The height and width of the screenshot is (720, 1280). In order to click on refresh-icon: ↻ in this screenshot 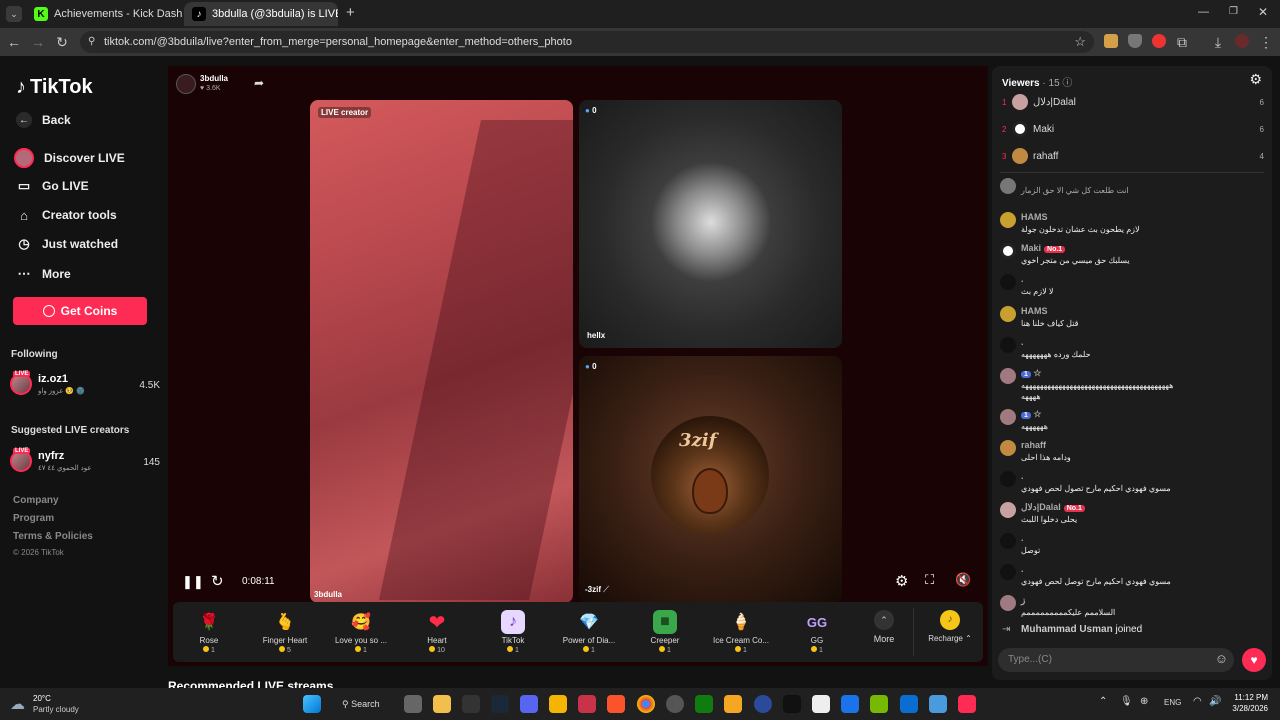, I will do `click(217, 581)`.